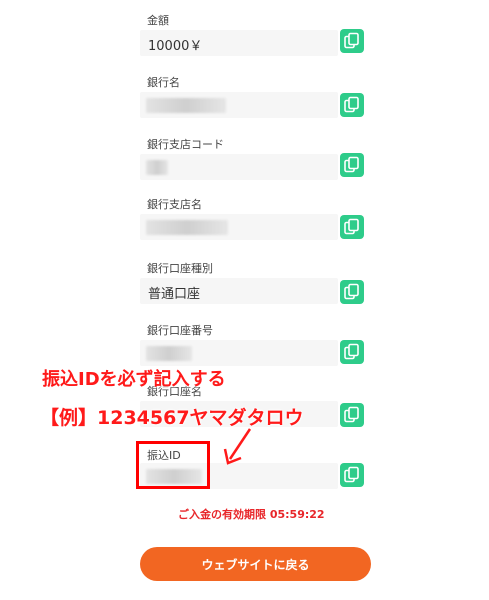  What do you see at coordinates (173, 465) in the screenshot?
I see `highlight-box` at bounding box center [173, 465].